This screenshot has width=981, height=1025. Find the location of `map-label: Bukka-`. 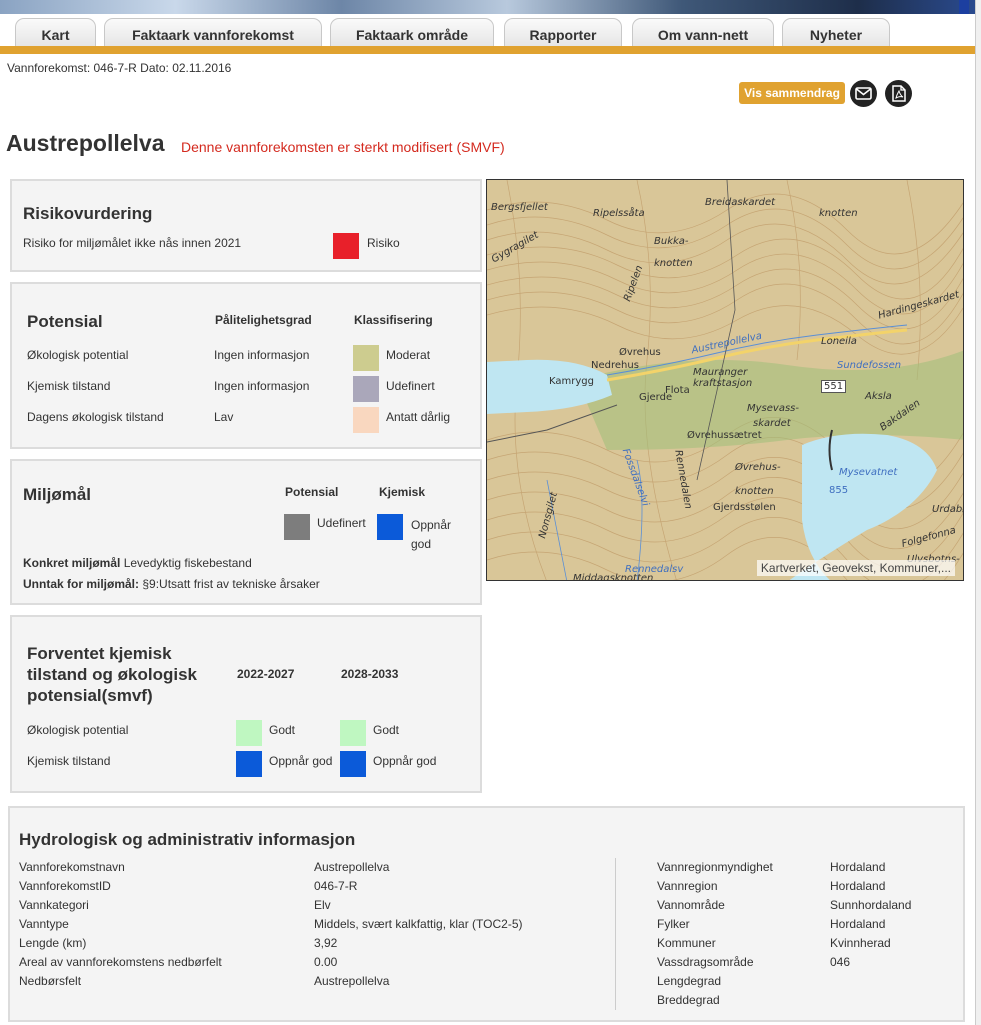

map-label: Bukka- is located at coordinates (671, 241).